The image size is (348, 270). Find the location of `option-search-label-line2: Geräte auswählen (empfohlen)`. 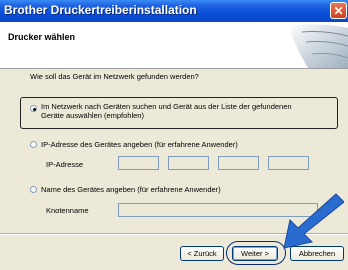

option-search-label-line2: Geräte auswählen (empfohlen) is located at coordinates (92, 115).